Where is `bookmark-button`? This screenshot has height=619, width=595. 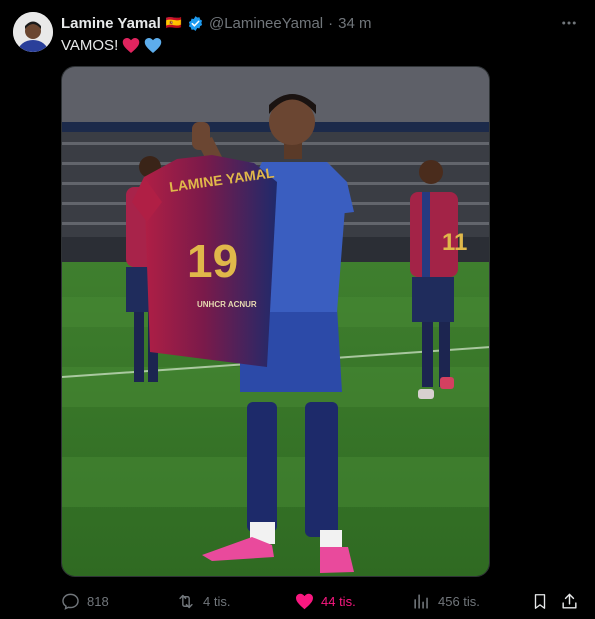
bookmark-button is located at coordinates (540, 601).